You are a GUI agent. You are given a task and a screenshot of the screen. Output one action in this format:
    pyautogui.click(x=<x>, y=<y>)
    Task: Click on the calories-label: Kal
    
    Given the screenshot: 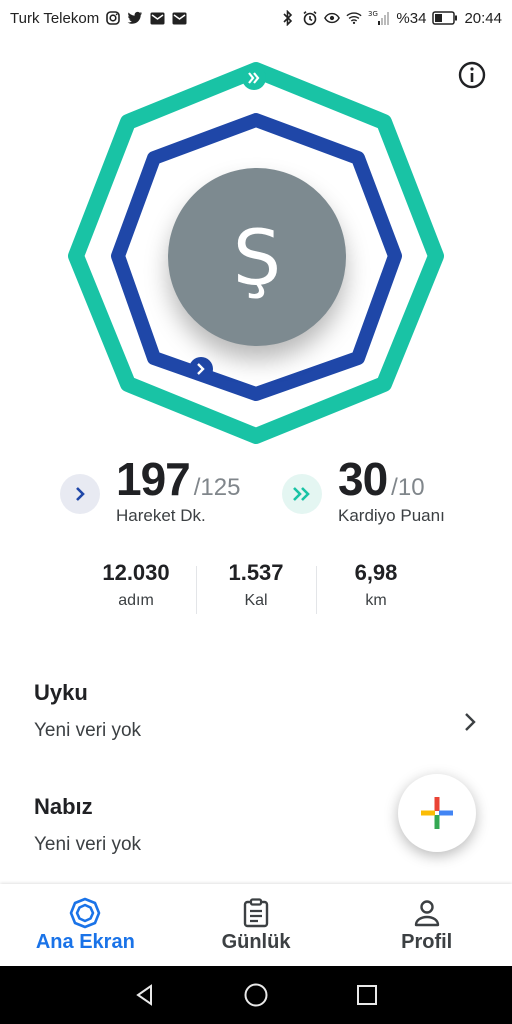 What is the action you would take?
    pyautogui.click(x=256, y=600)
    